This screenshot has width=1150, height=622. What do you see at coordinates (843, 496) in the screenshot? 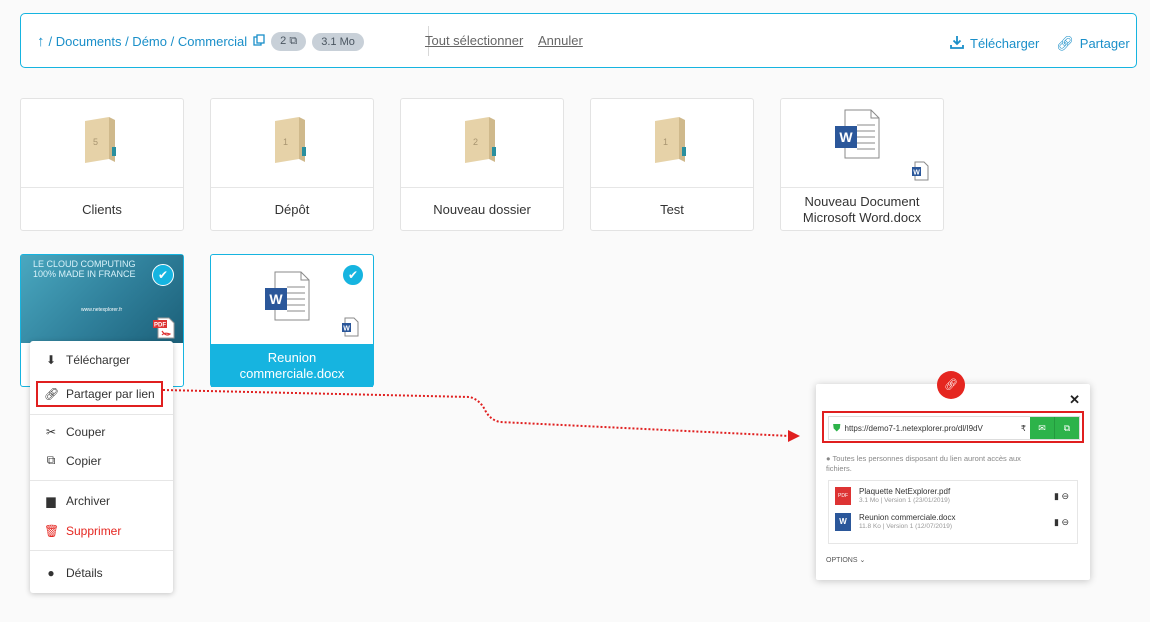
I see `pdf-file-icon: PDF` at bounding box center [843, 496].